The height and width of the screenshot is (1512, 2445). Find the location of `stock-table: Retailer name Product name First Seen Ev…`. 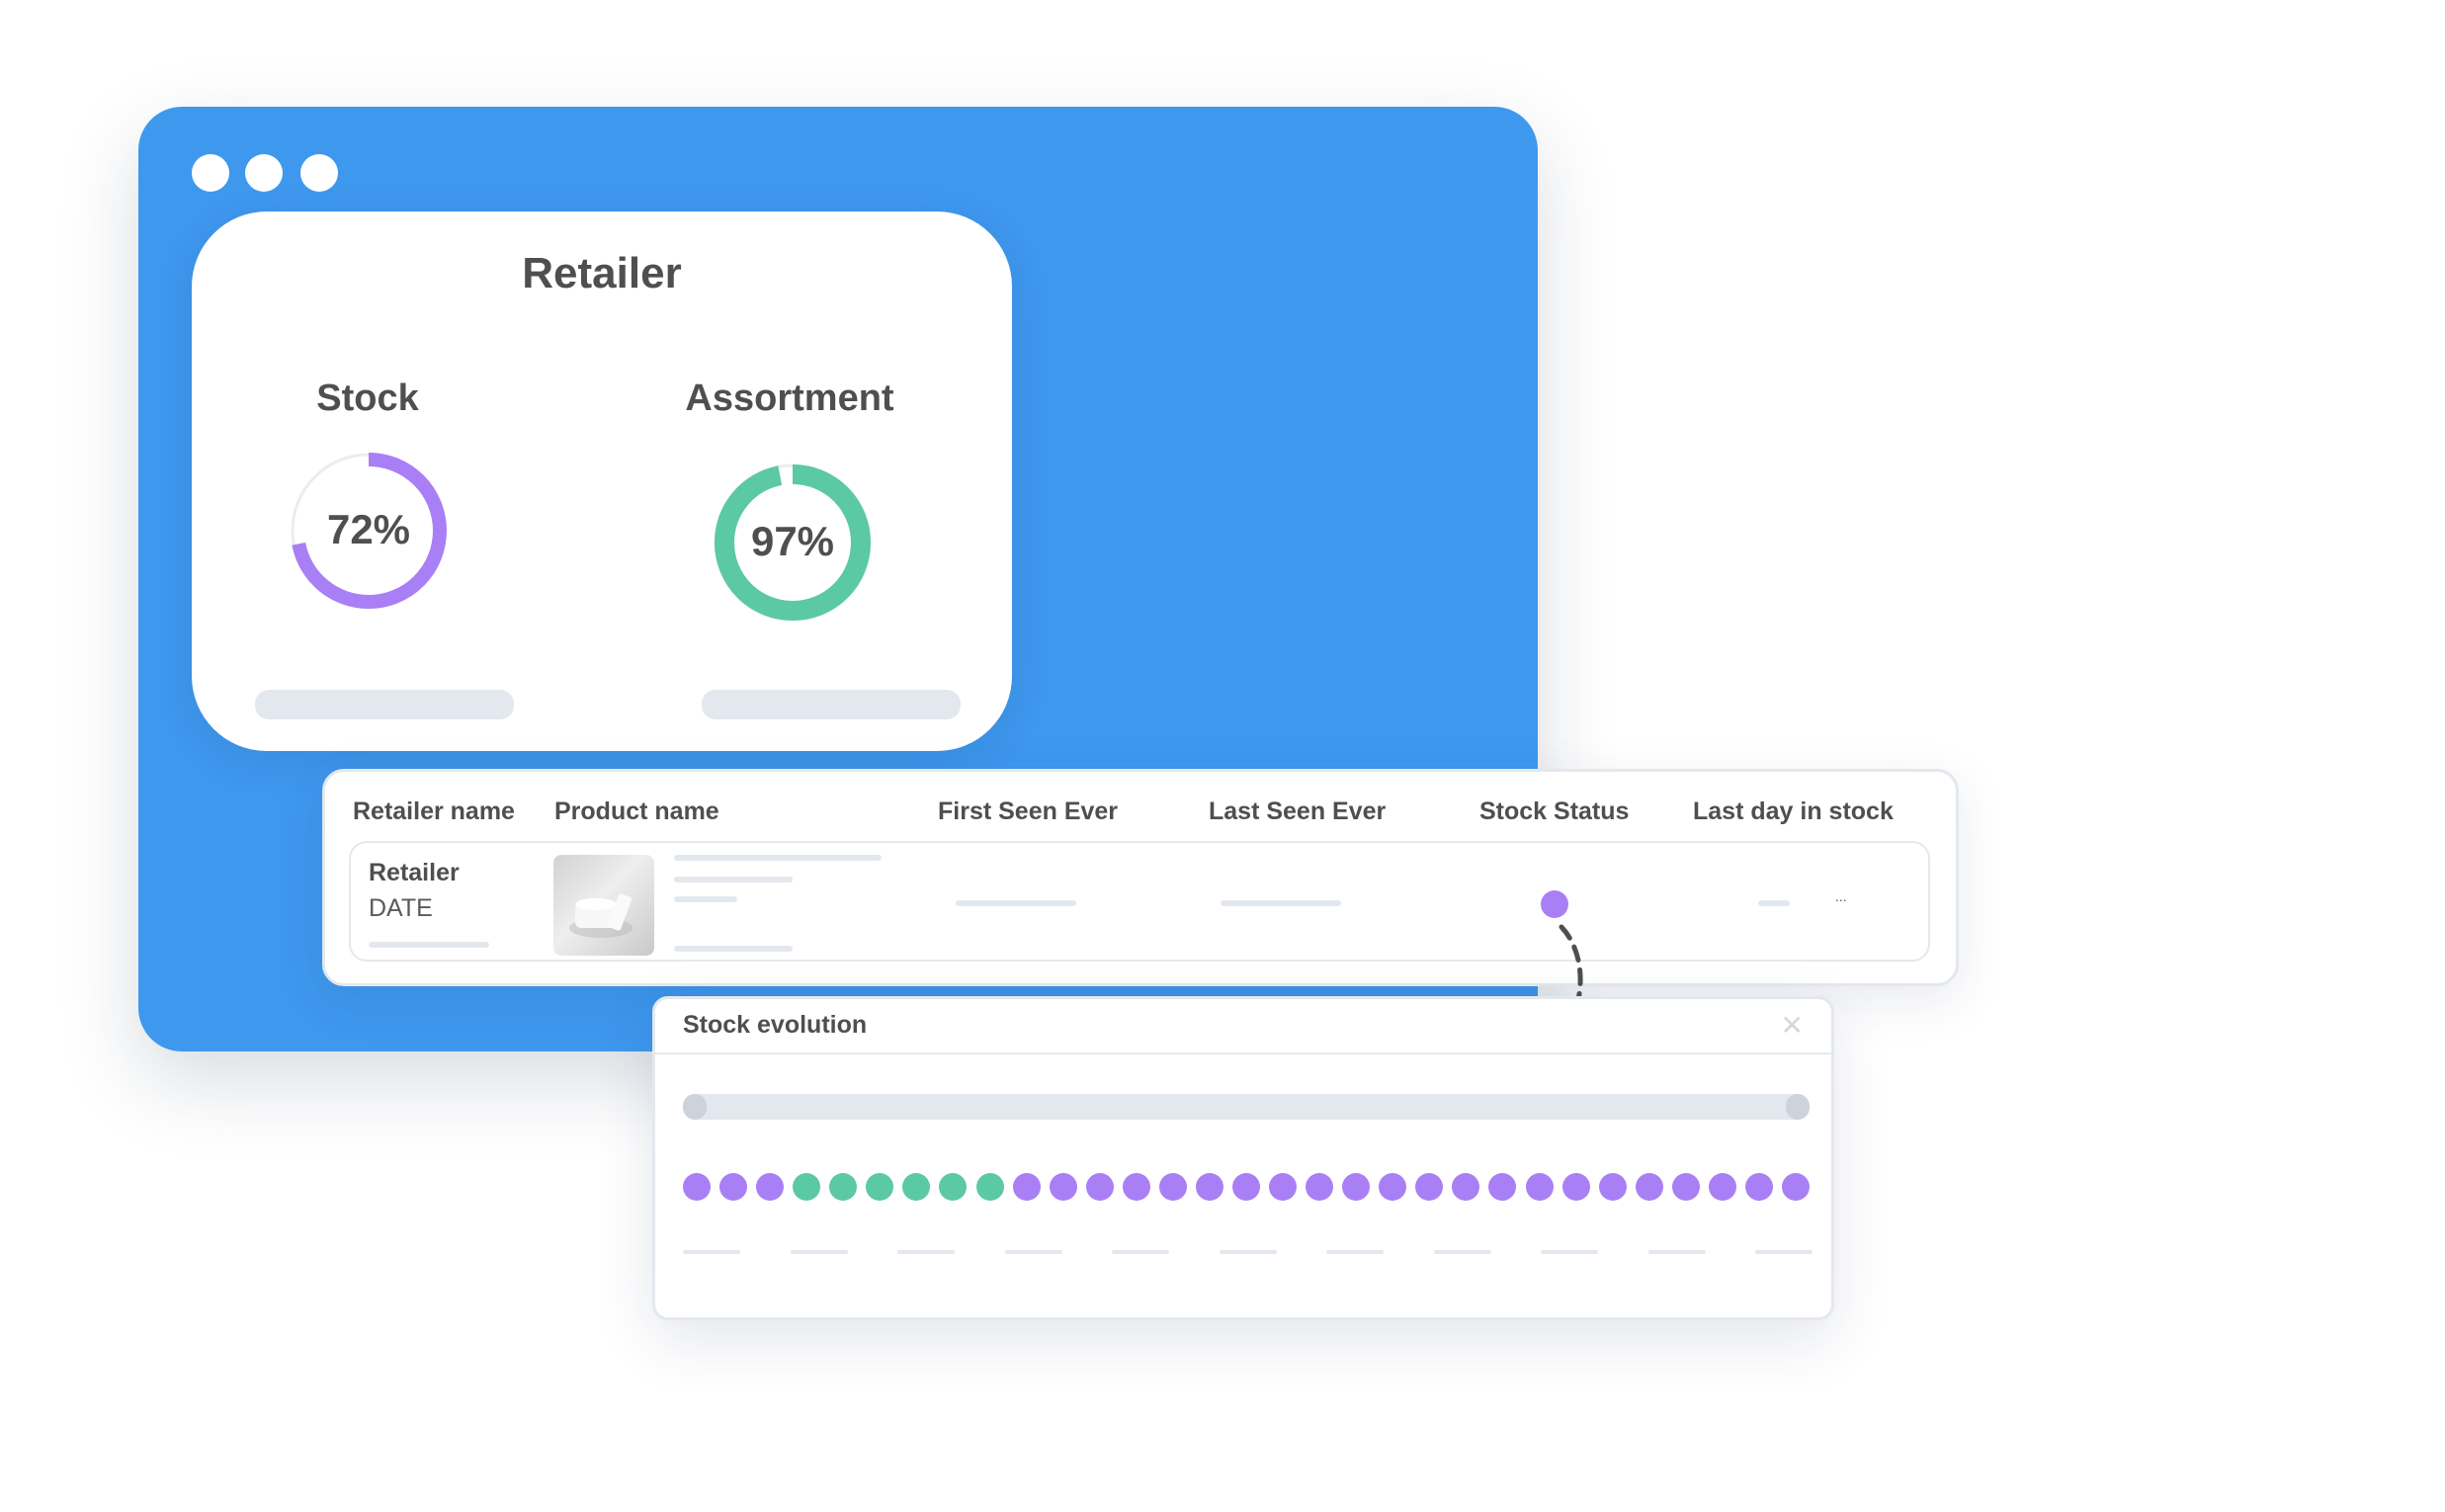

stock-table: Retailer name Product name First Seen Ev… is located at coordinates (1140, 877).